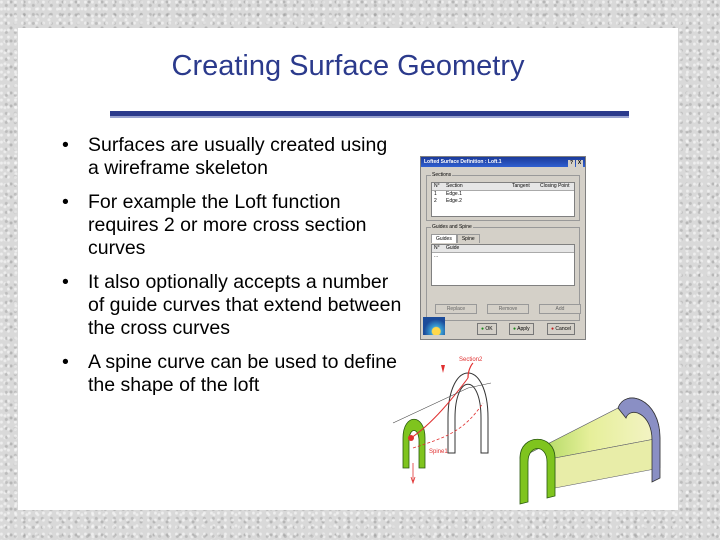 The width and height of the screenshot is (720, 540). I want to click on col-header: Tangent, so click(521, 186).